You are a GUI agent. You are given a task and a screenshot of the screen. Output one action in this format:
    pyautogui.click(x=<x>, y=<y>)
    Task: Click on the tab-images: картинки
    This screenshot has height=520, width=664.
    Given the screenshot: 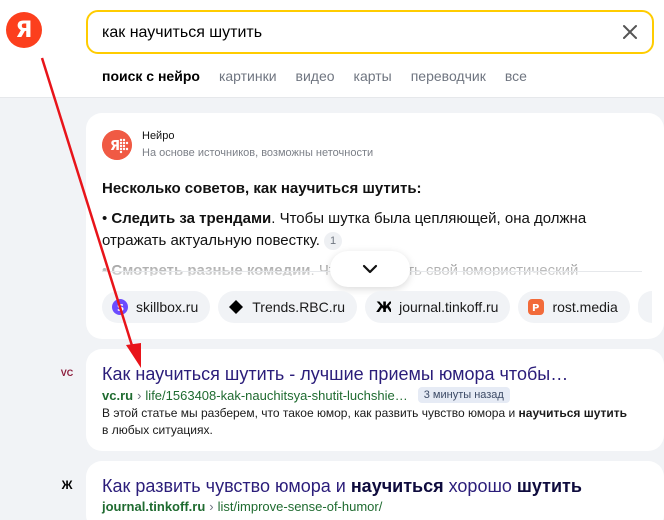 What is the action you would take?
    pyautogui.click(x=248, y=76)
    